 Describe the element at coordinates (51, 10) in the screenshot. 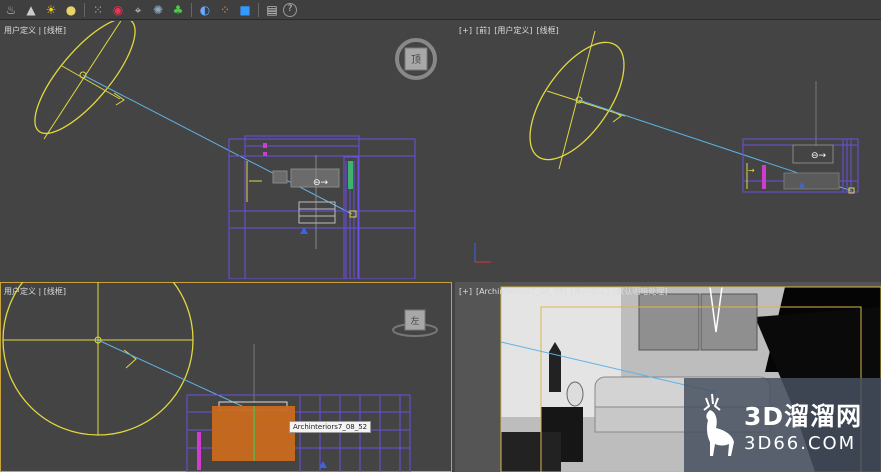

I see `sun-icon: ☀` at that location.